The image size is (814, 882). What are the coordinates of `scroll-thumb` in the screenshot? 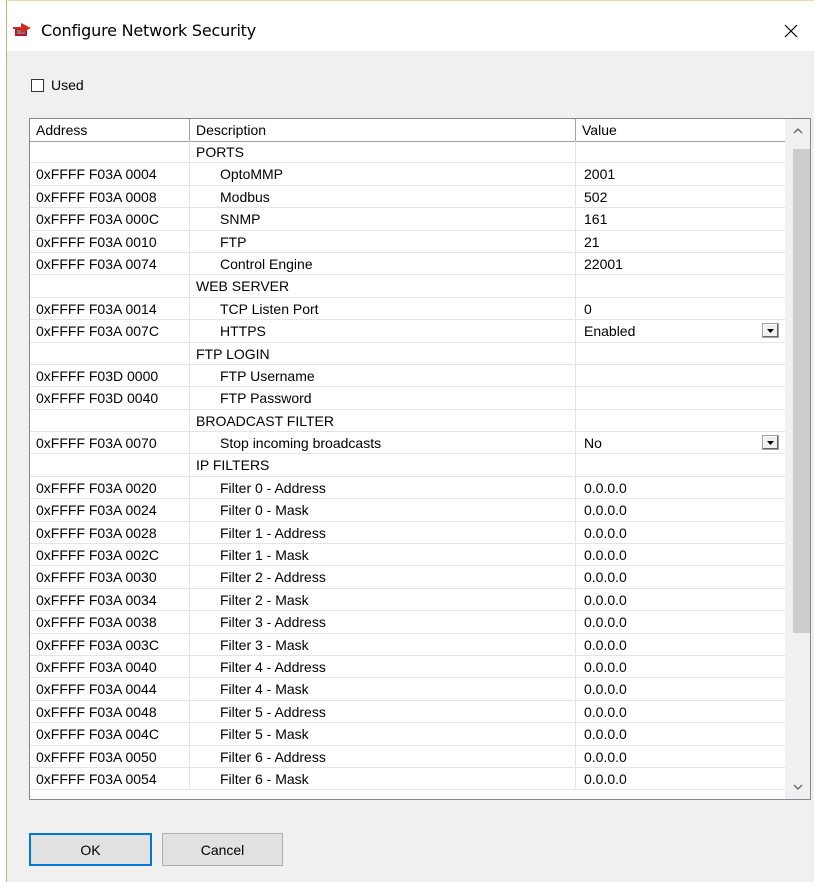 It's located at (801, 391).